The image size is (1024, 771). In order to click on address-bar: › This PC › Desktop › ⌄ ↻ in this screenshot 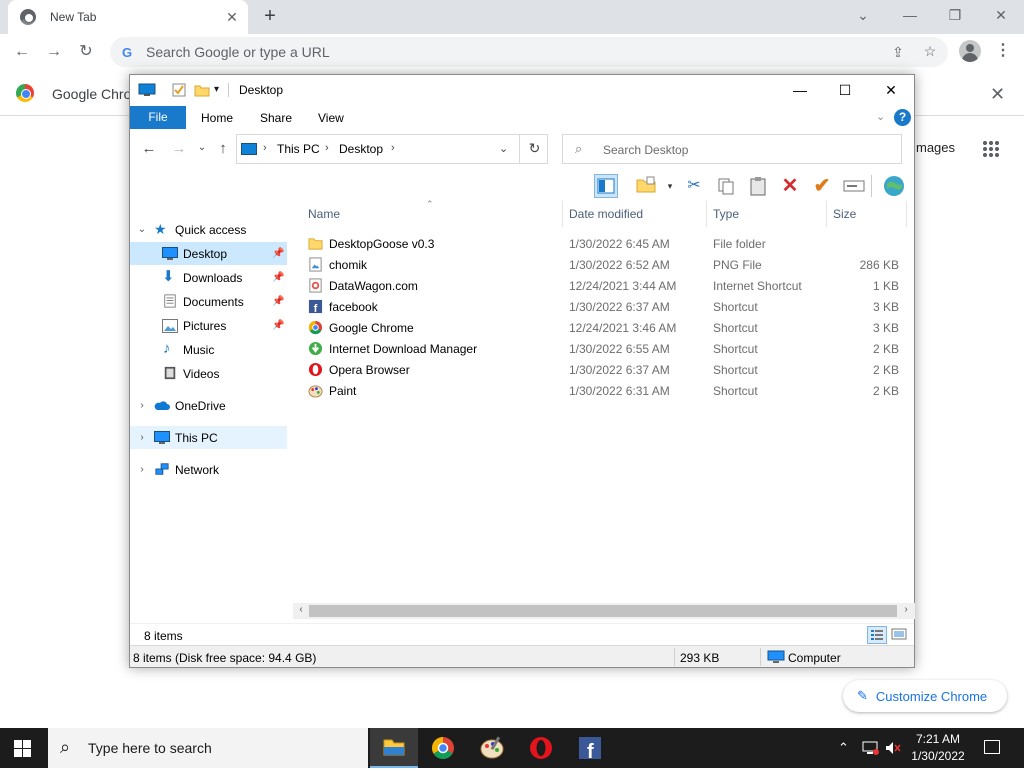, I will do `click(392, 149)`.